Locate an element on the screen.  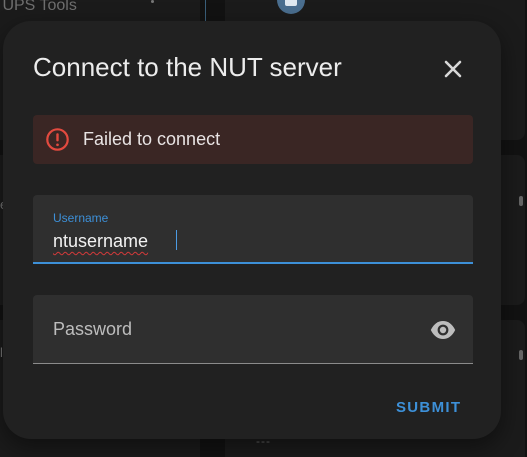
text-cursor is located at coordinates (176, 240).